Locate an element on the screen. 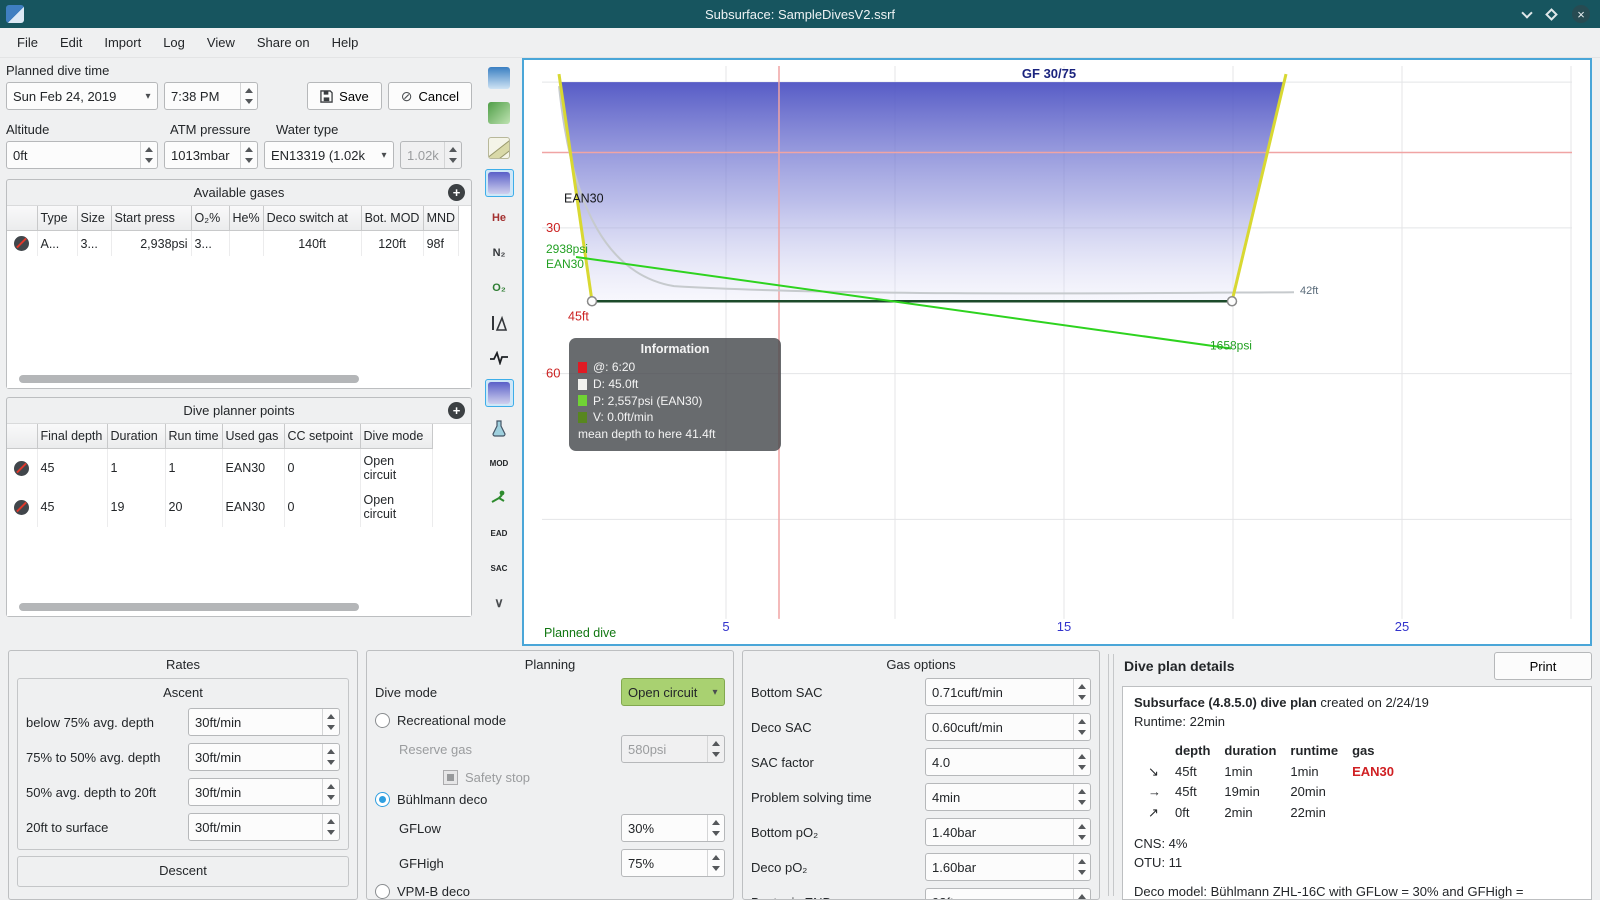  heart-rate-icon is located at coordinates (499, 358).